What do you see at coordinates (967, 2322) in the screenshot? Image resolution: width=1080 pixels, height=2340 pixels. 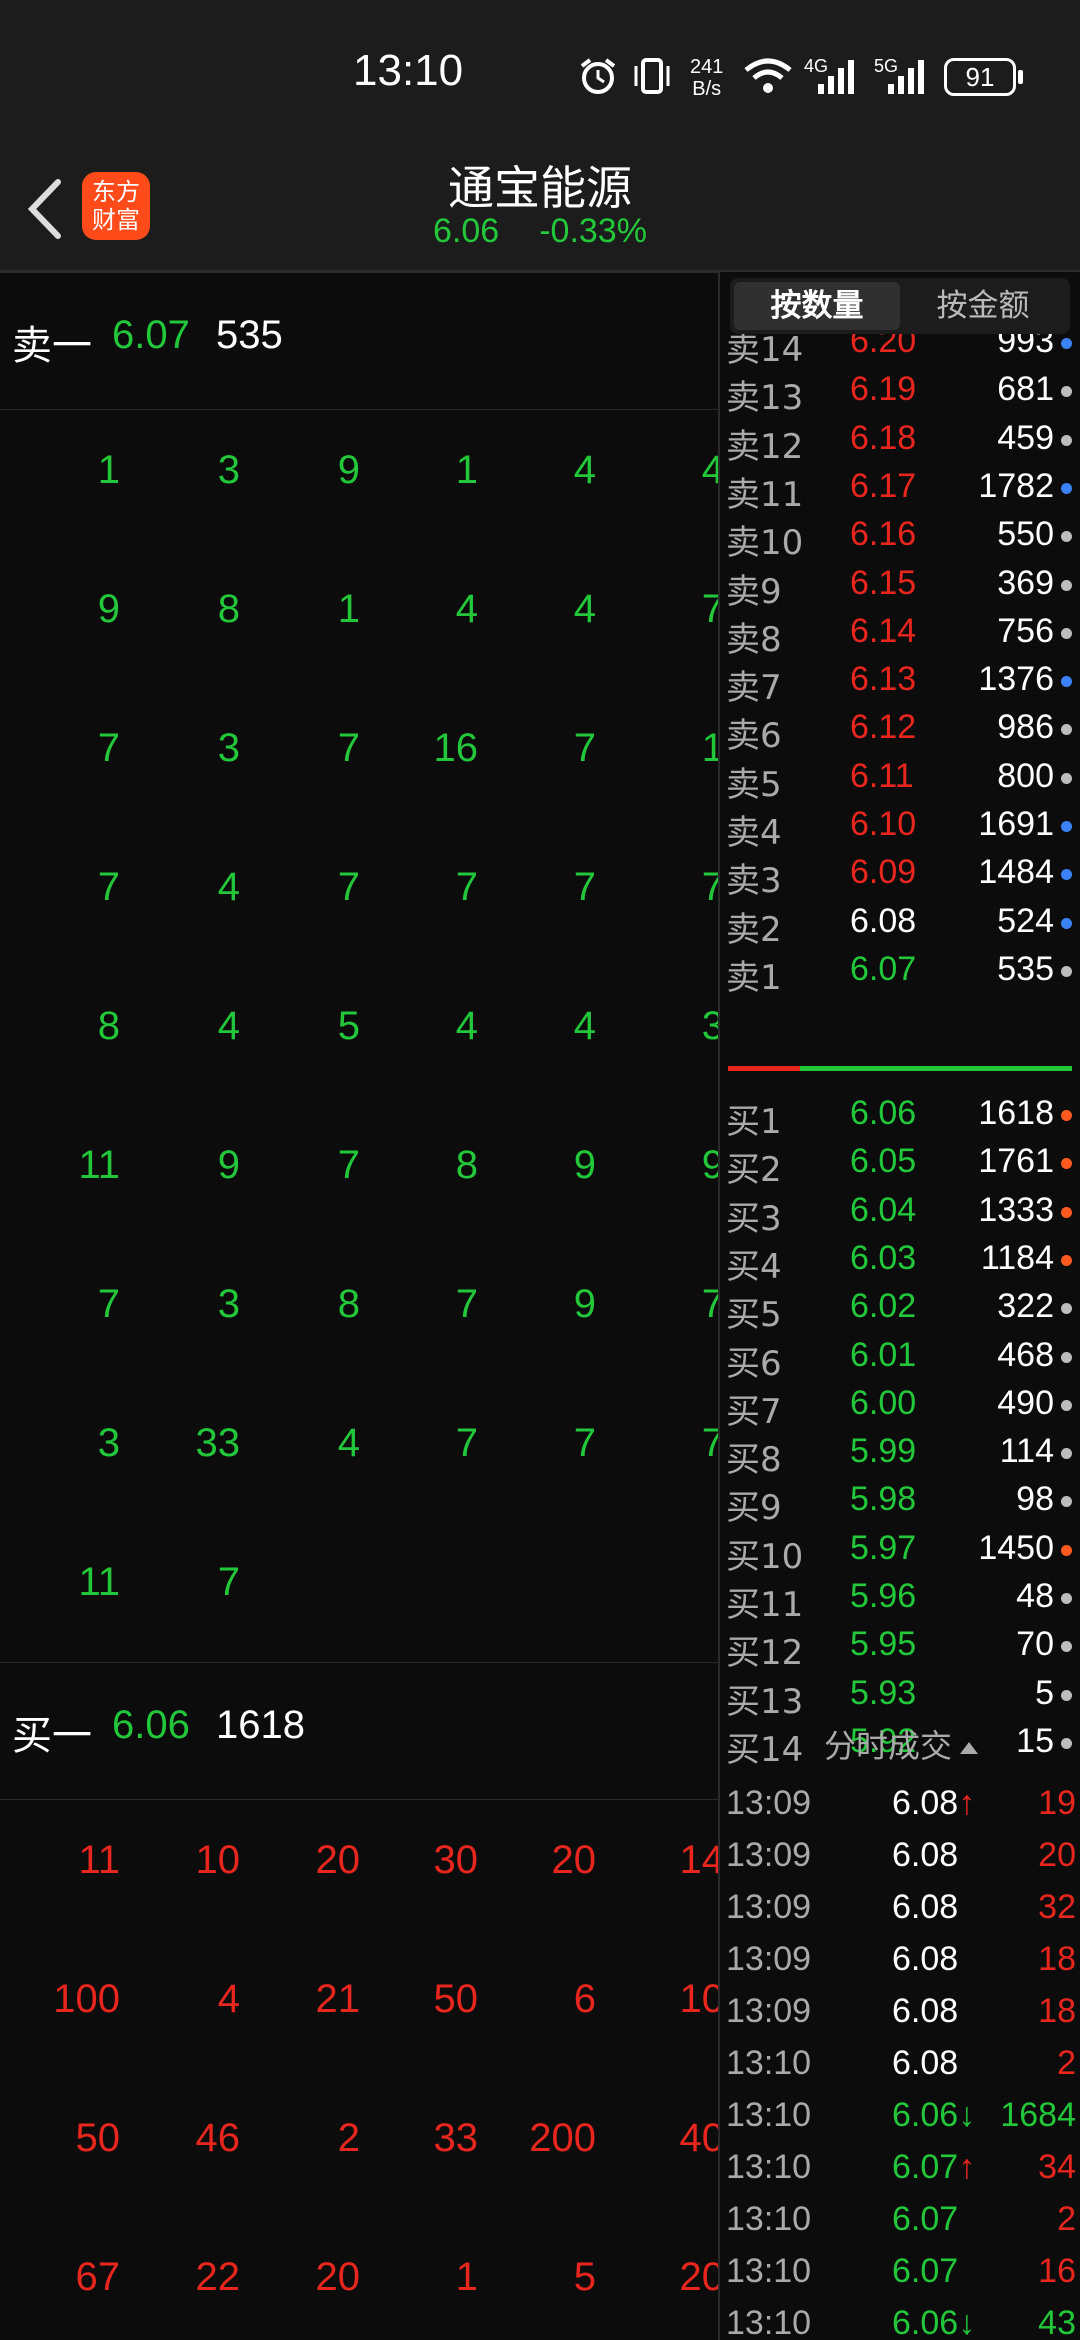 I see `down-arrow-icon: ↓` at bounding box center [967, 2322].